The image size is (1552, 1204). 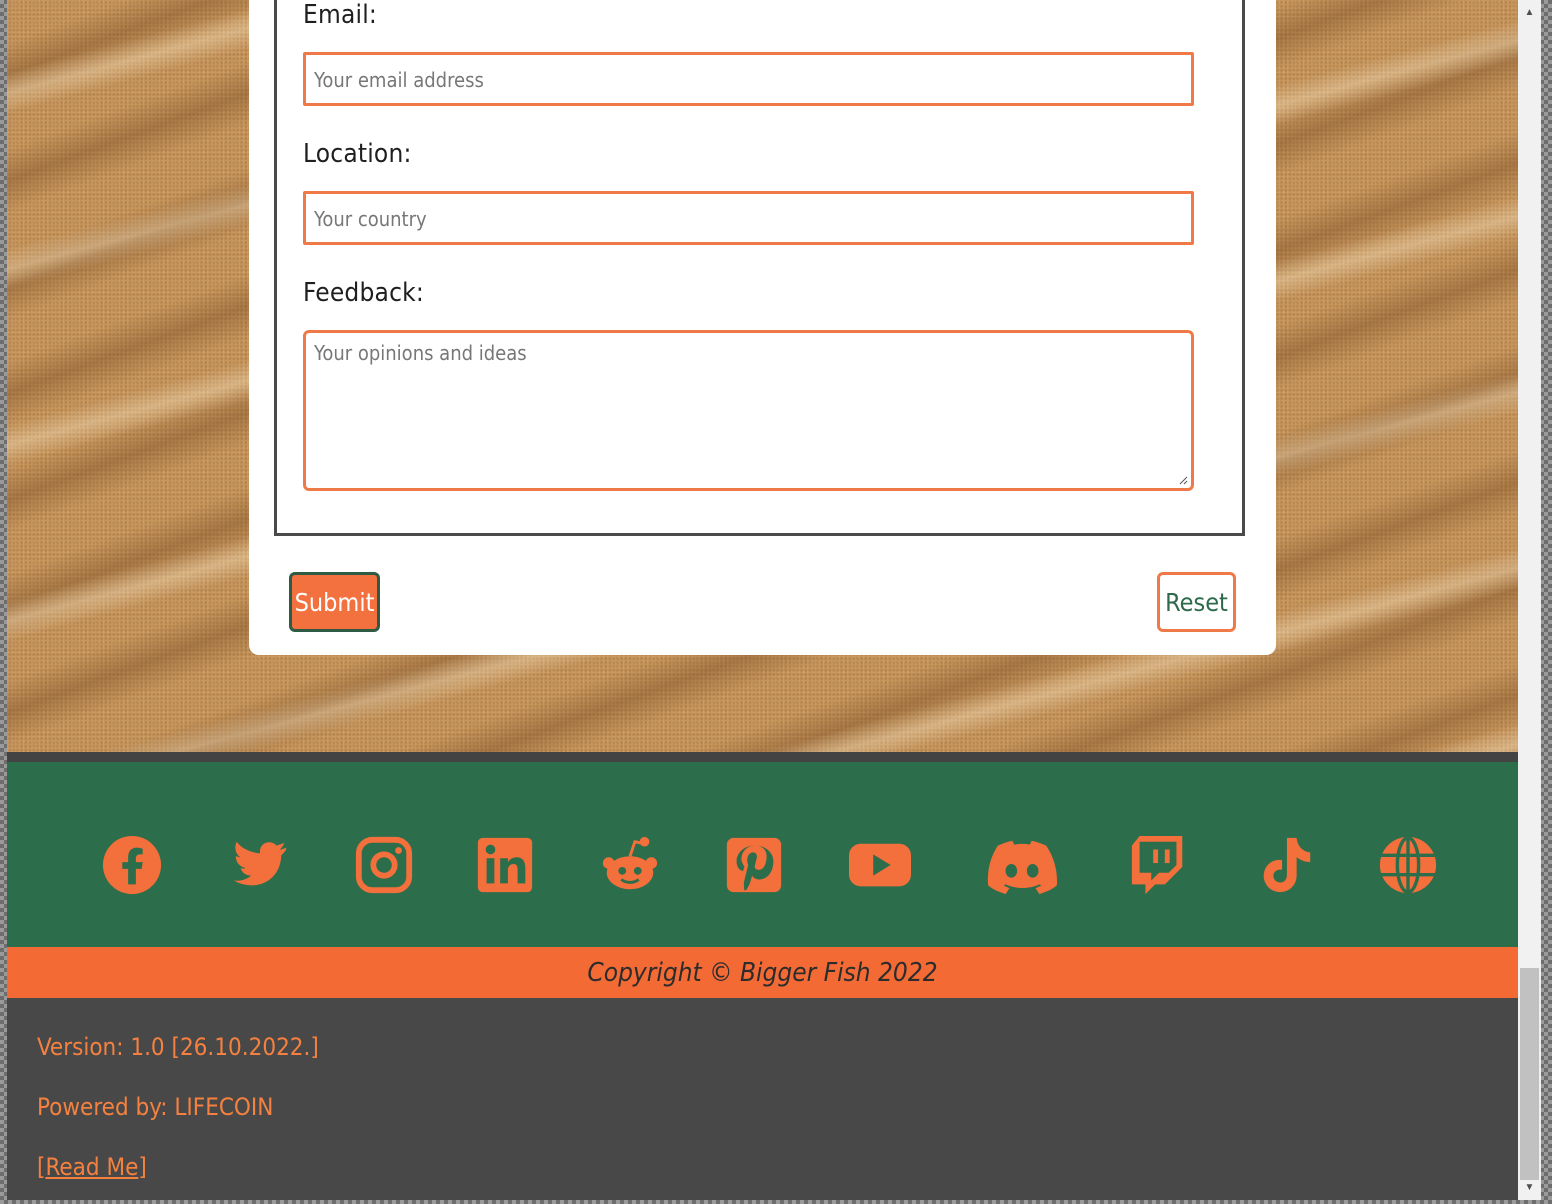 What do you see at coordinates (357, 154) in the screenshot?
I see `location-label: Location:` at bounding box center [357, 154].